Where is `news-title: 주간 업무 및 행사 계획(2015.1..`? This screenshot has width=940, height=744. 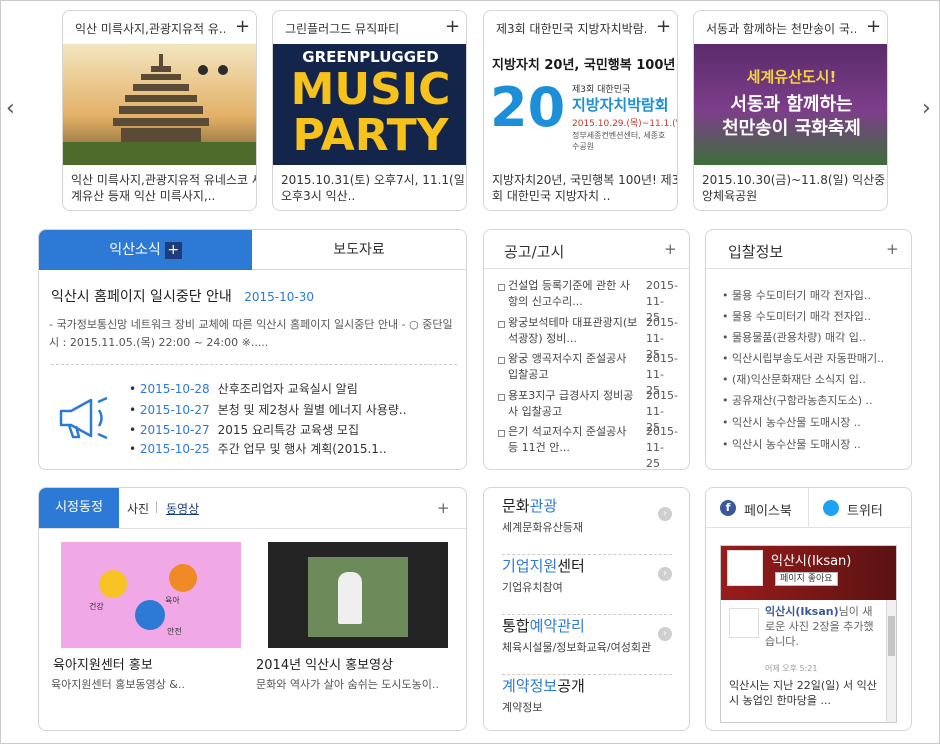 news-title: 주간 업무 및 행사 계획(2015.1.. is located at coordinates (302, 449).